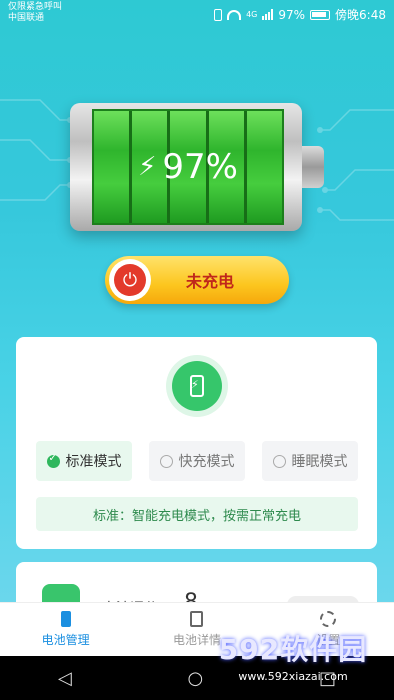  What do you see at coordinates (197, 386) in the screenshot?
I see `battery-charge-icon` at bounding box center [197, 386].